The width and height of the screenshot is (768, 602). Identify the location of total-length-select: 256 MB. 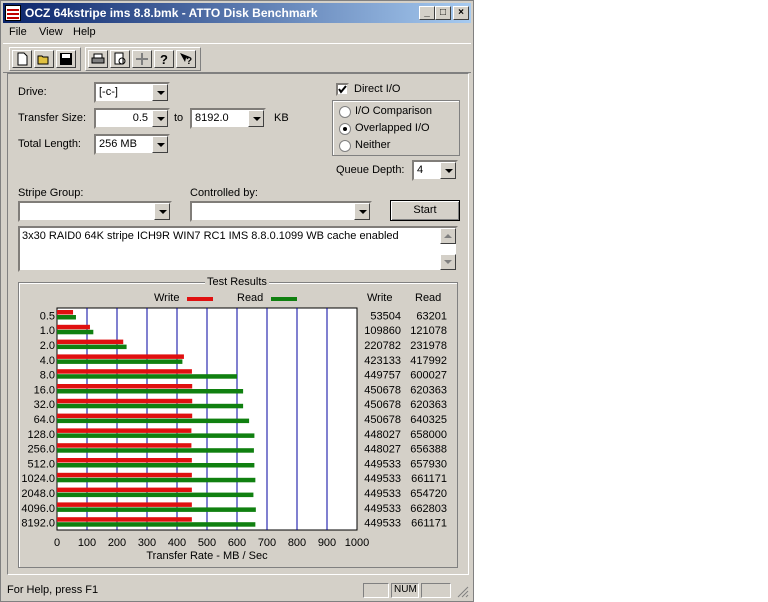
(132, 144).